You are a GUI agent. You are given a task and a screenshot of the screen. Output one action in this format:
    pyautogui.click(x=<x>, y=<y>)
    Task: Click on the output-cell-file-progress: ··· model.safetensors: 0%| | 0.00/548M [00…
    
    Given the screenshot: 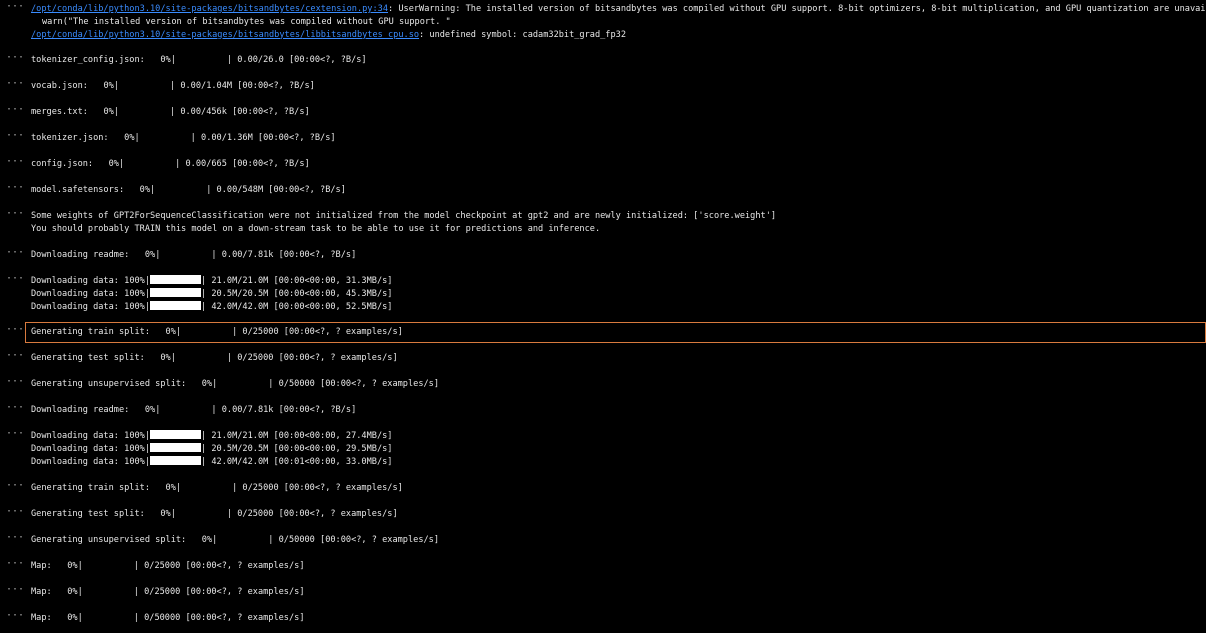 What is the action you would take?
    pyautogui.click(x=603, y=190)
    